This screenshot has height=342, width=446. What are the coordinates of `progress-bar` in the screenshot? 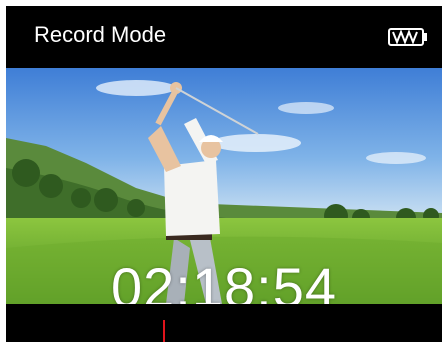 It's located at (224, 323).